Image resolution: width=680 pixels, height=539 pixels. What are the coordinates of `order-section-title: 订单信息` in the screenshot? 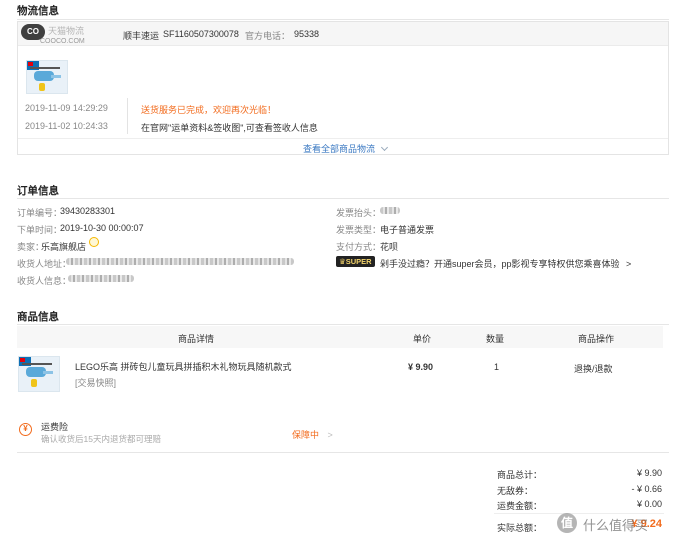 It's located at (38, 191).